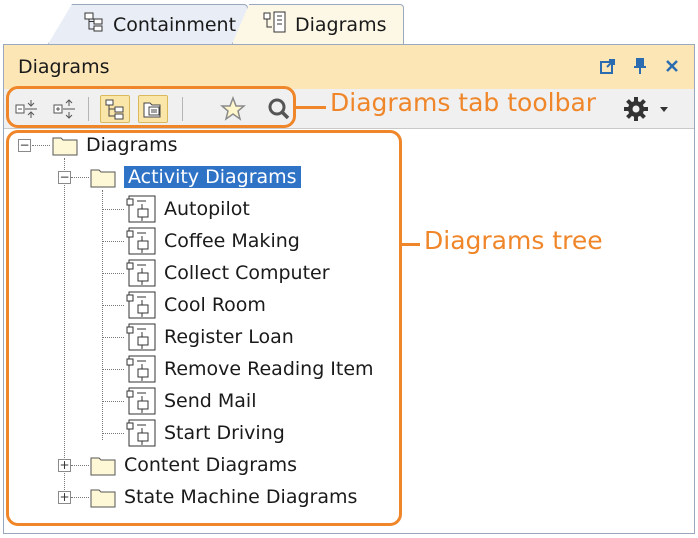 The image size is (698, 538). I want to click on tree-annotation-label: Diagrams tree, so click(513, 240).